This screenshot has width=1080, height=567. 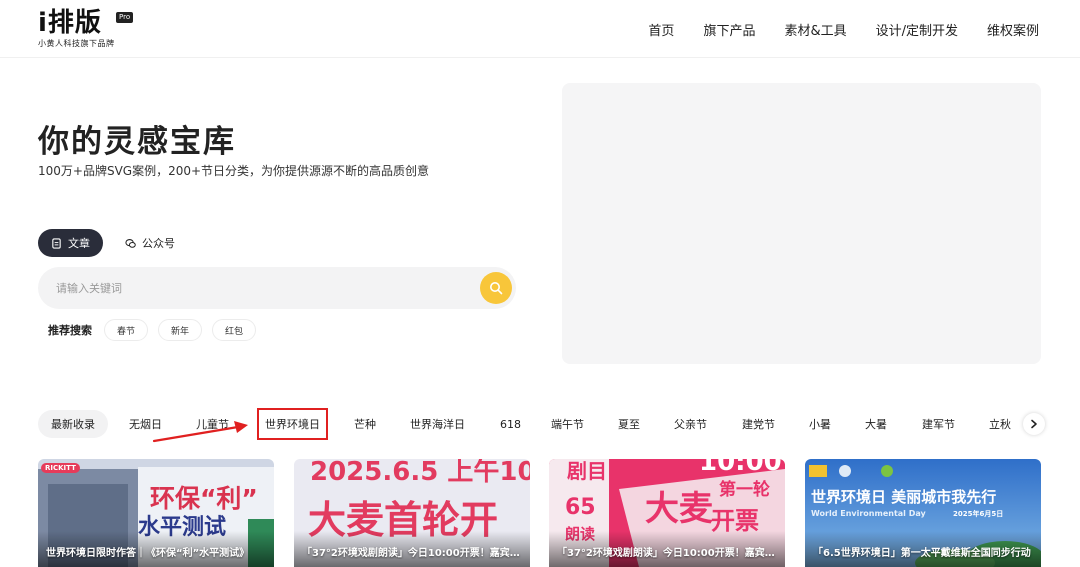 I want to click on card-brand-badge: RICKITT, so click(x=60, y=468).